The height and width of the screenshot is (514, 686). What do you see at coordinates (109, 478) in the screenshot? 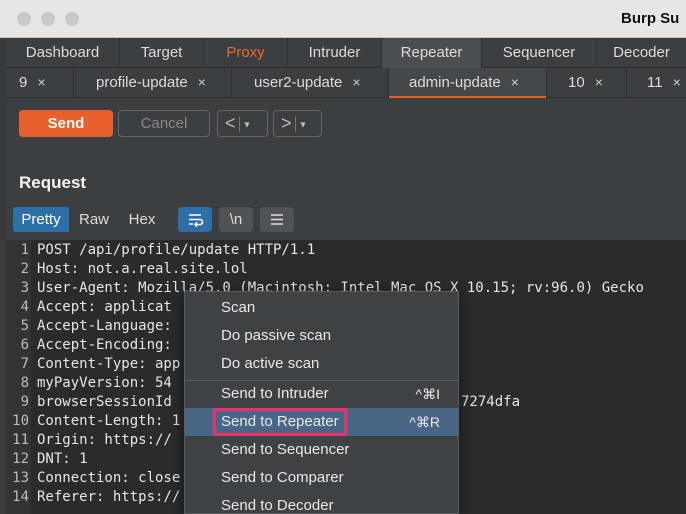
I see `code-line: Connection: close` at bounding box center [109, 478].